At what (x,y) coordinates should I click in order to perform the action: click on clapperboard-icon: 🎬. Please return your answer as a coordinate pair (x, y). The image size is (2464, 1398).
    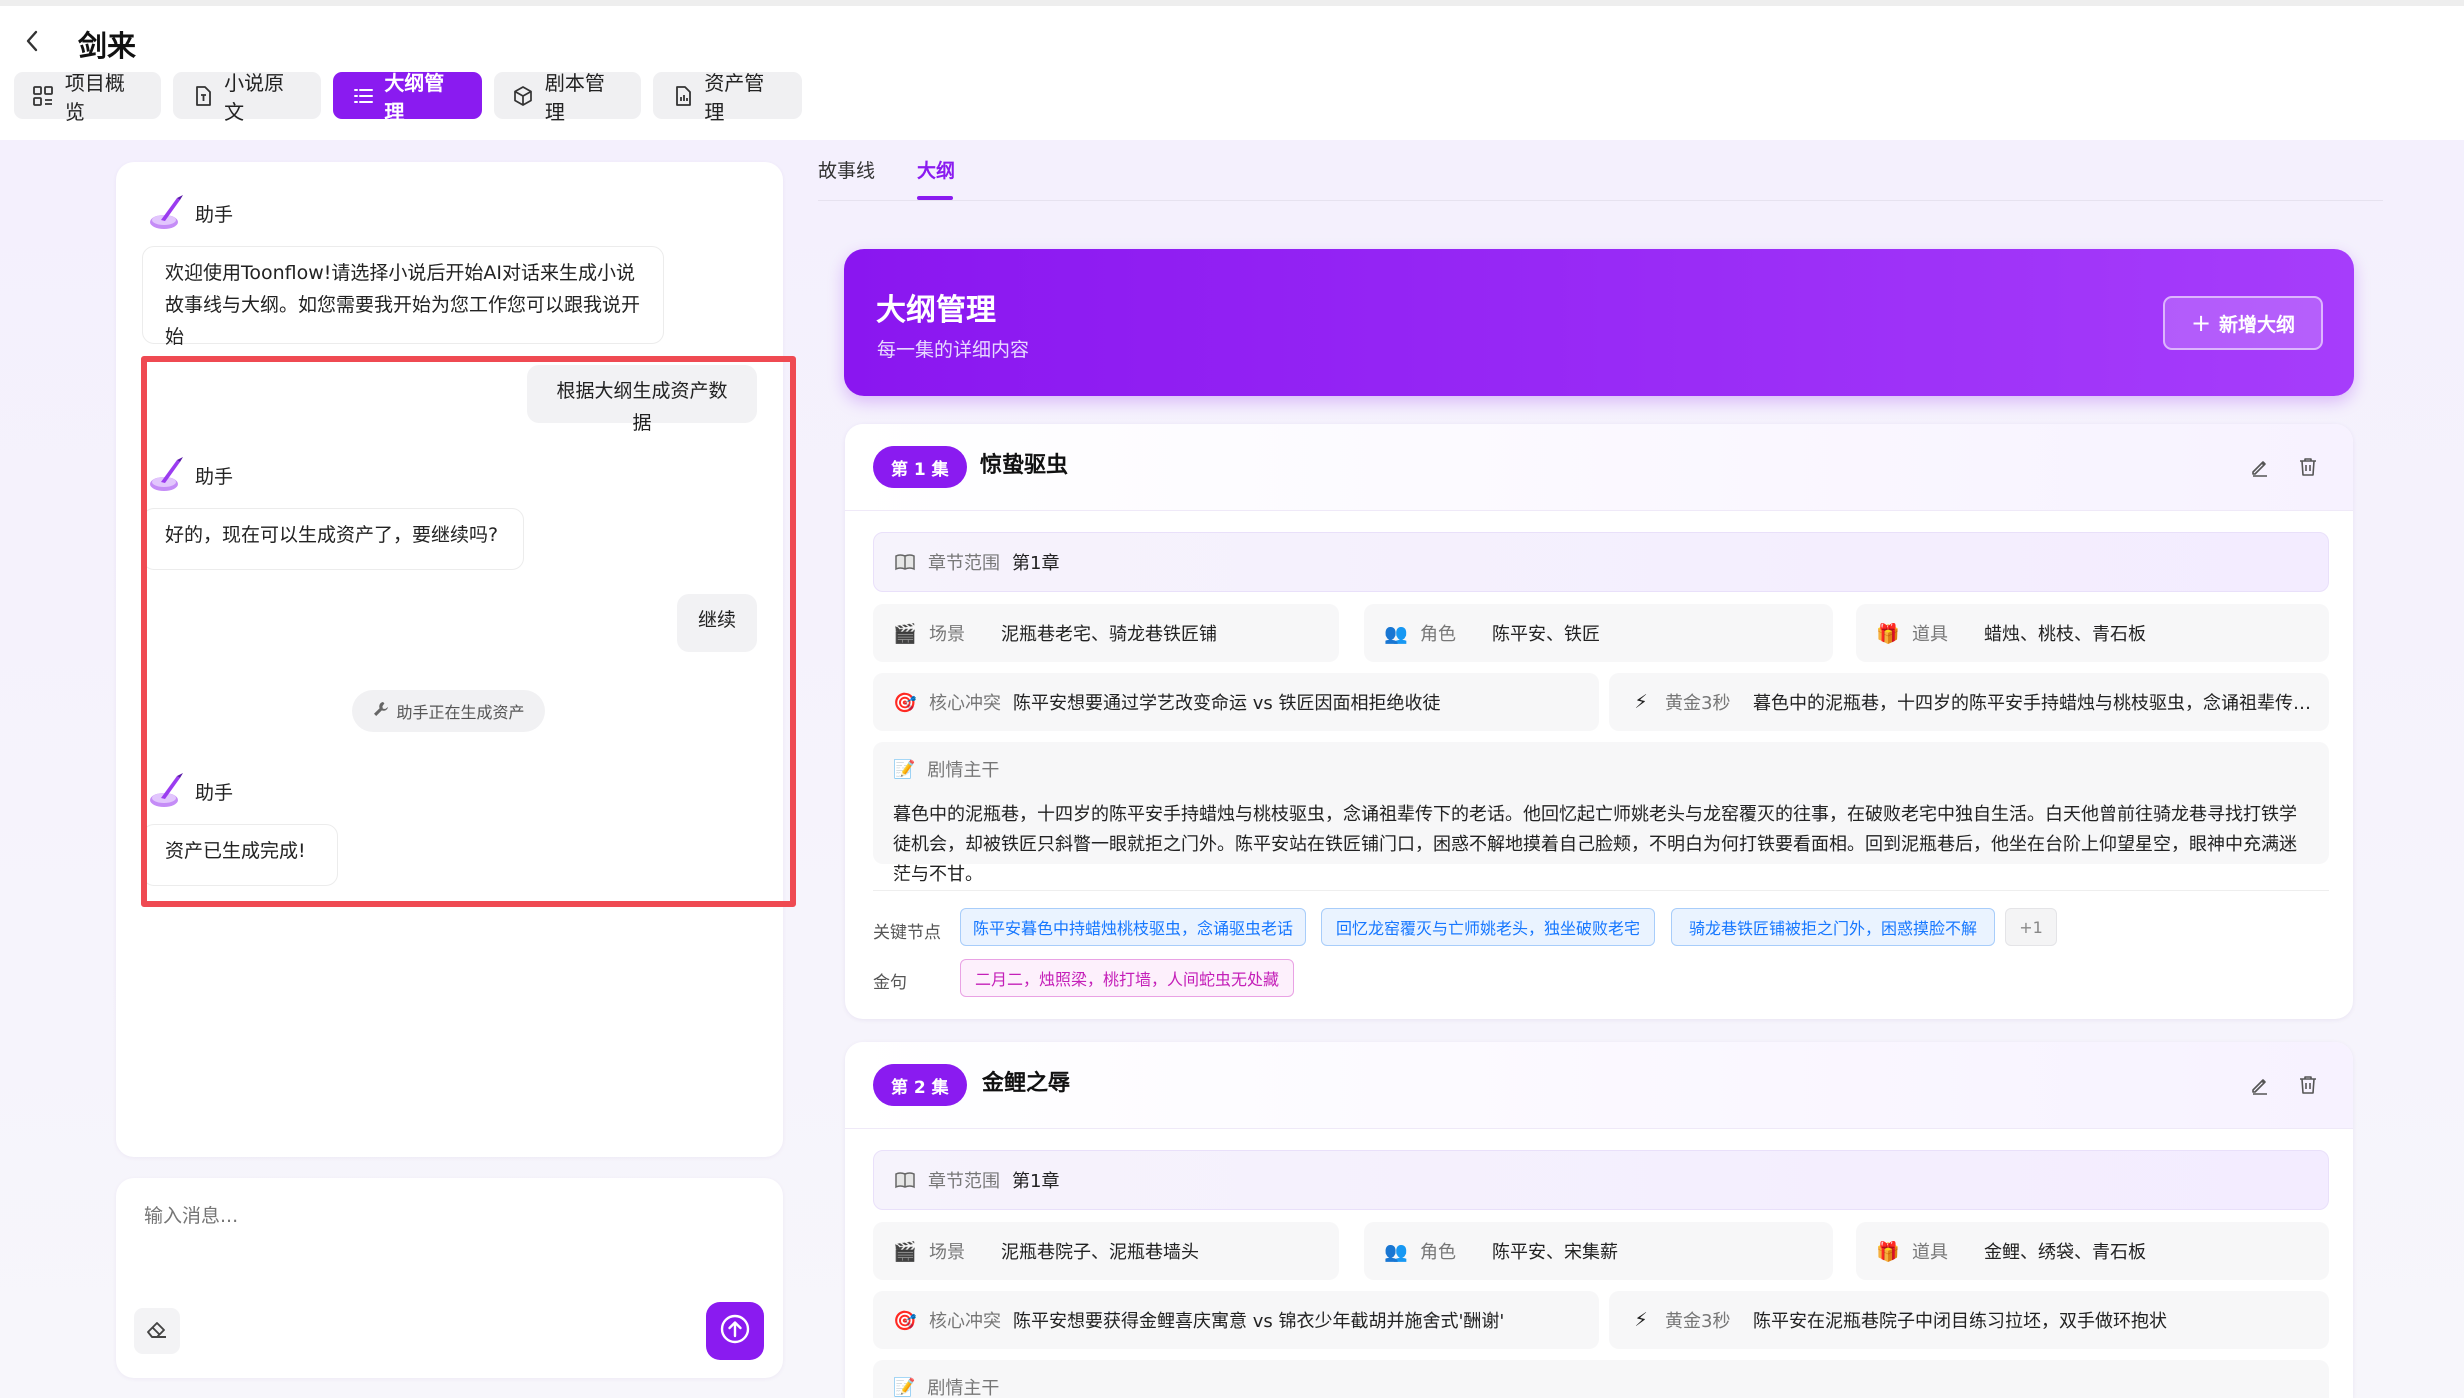
    Looking at the image, I should click on (905, 633).